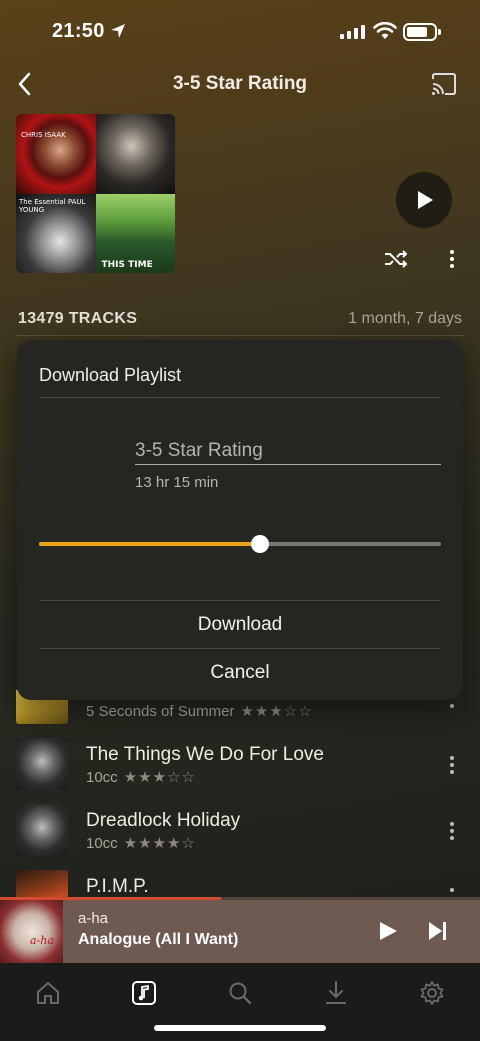 Image resolution: width=480 pixels, height=1041 pixels. Describe the element at coordinates (117, 886) in the screenshot. I see `track-title: P.I.M.P.` at that location.